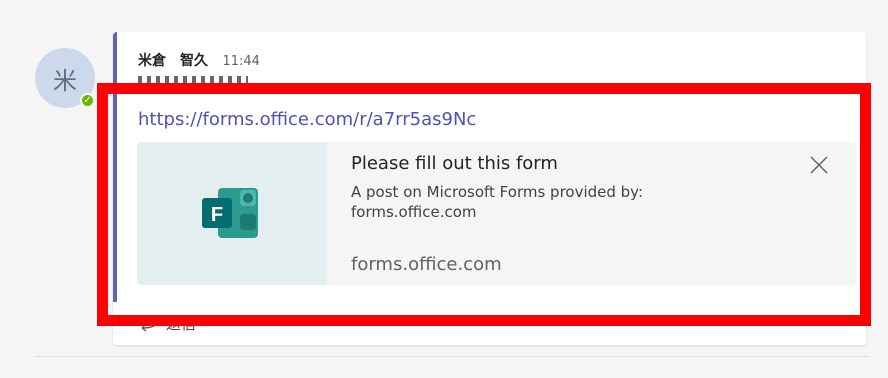 Image resolution: width=888 pixels, height=378 pixels. Describe the element at coordinates (193, 83) in the screenshot. I see `partially-hidden-text` at that location.